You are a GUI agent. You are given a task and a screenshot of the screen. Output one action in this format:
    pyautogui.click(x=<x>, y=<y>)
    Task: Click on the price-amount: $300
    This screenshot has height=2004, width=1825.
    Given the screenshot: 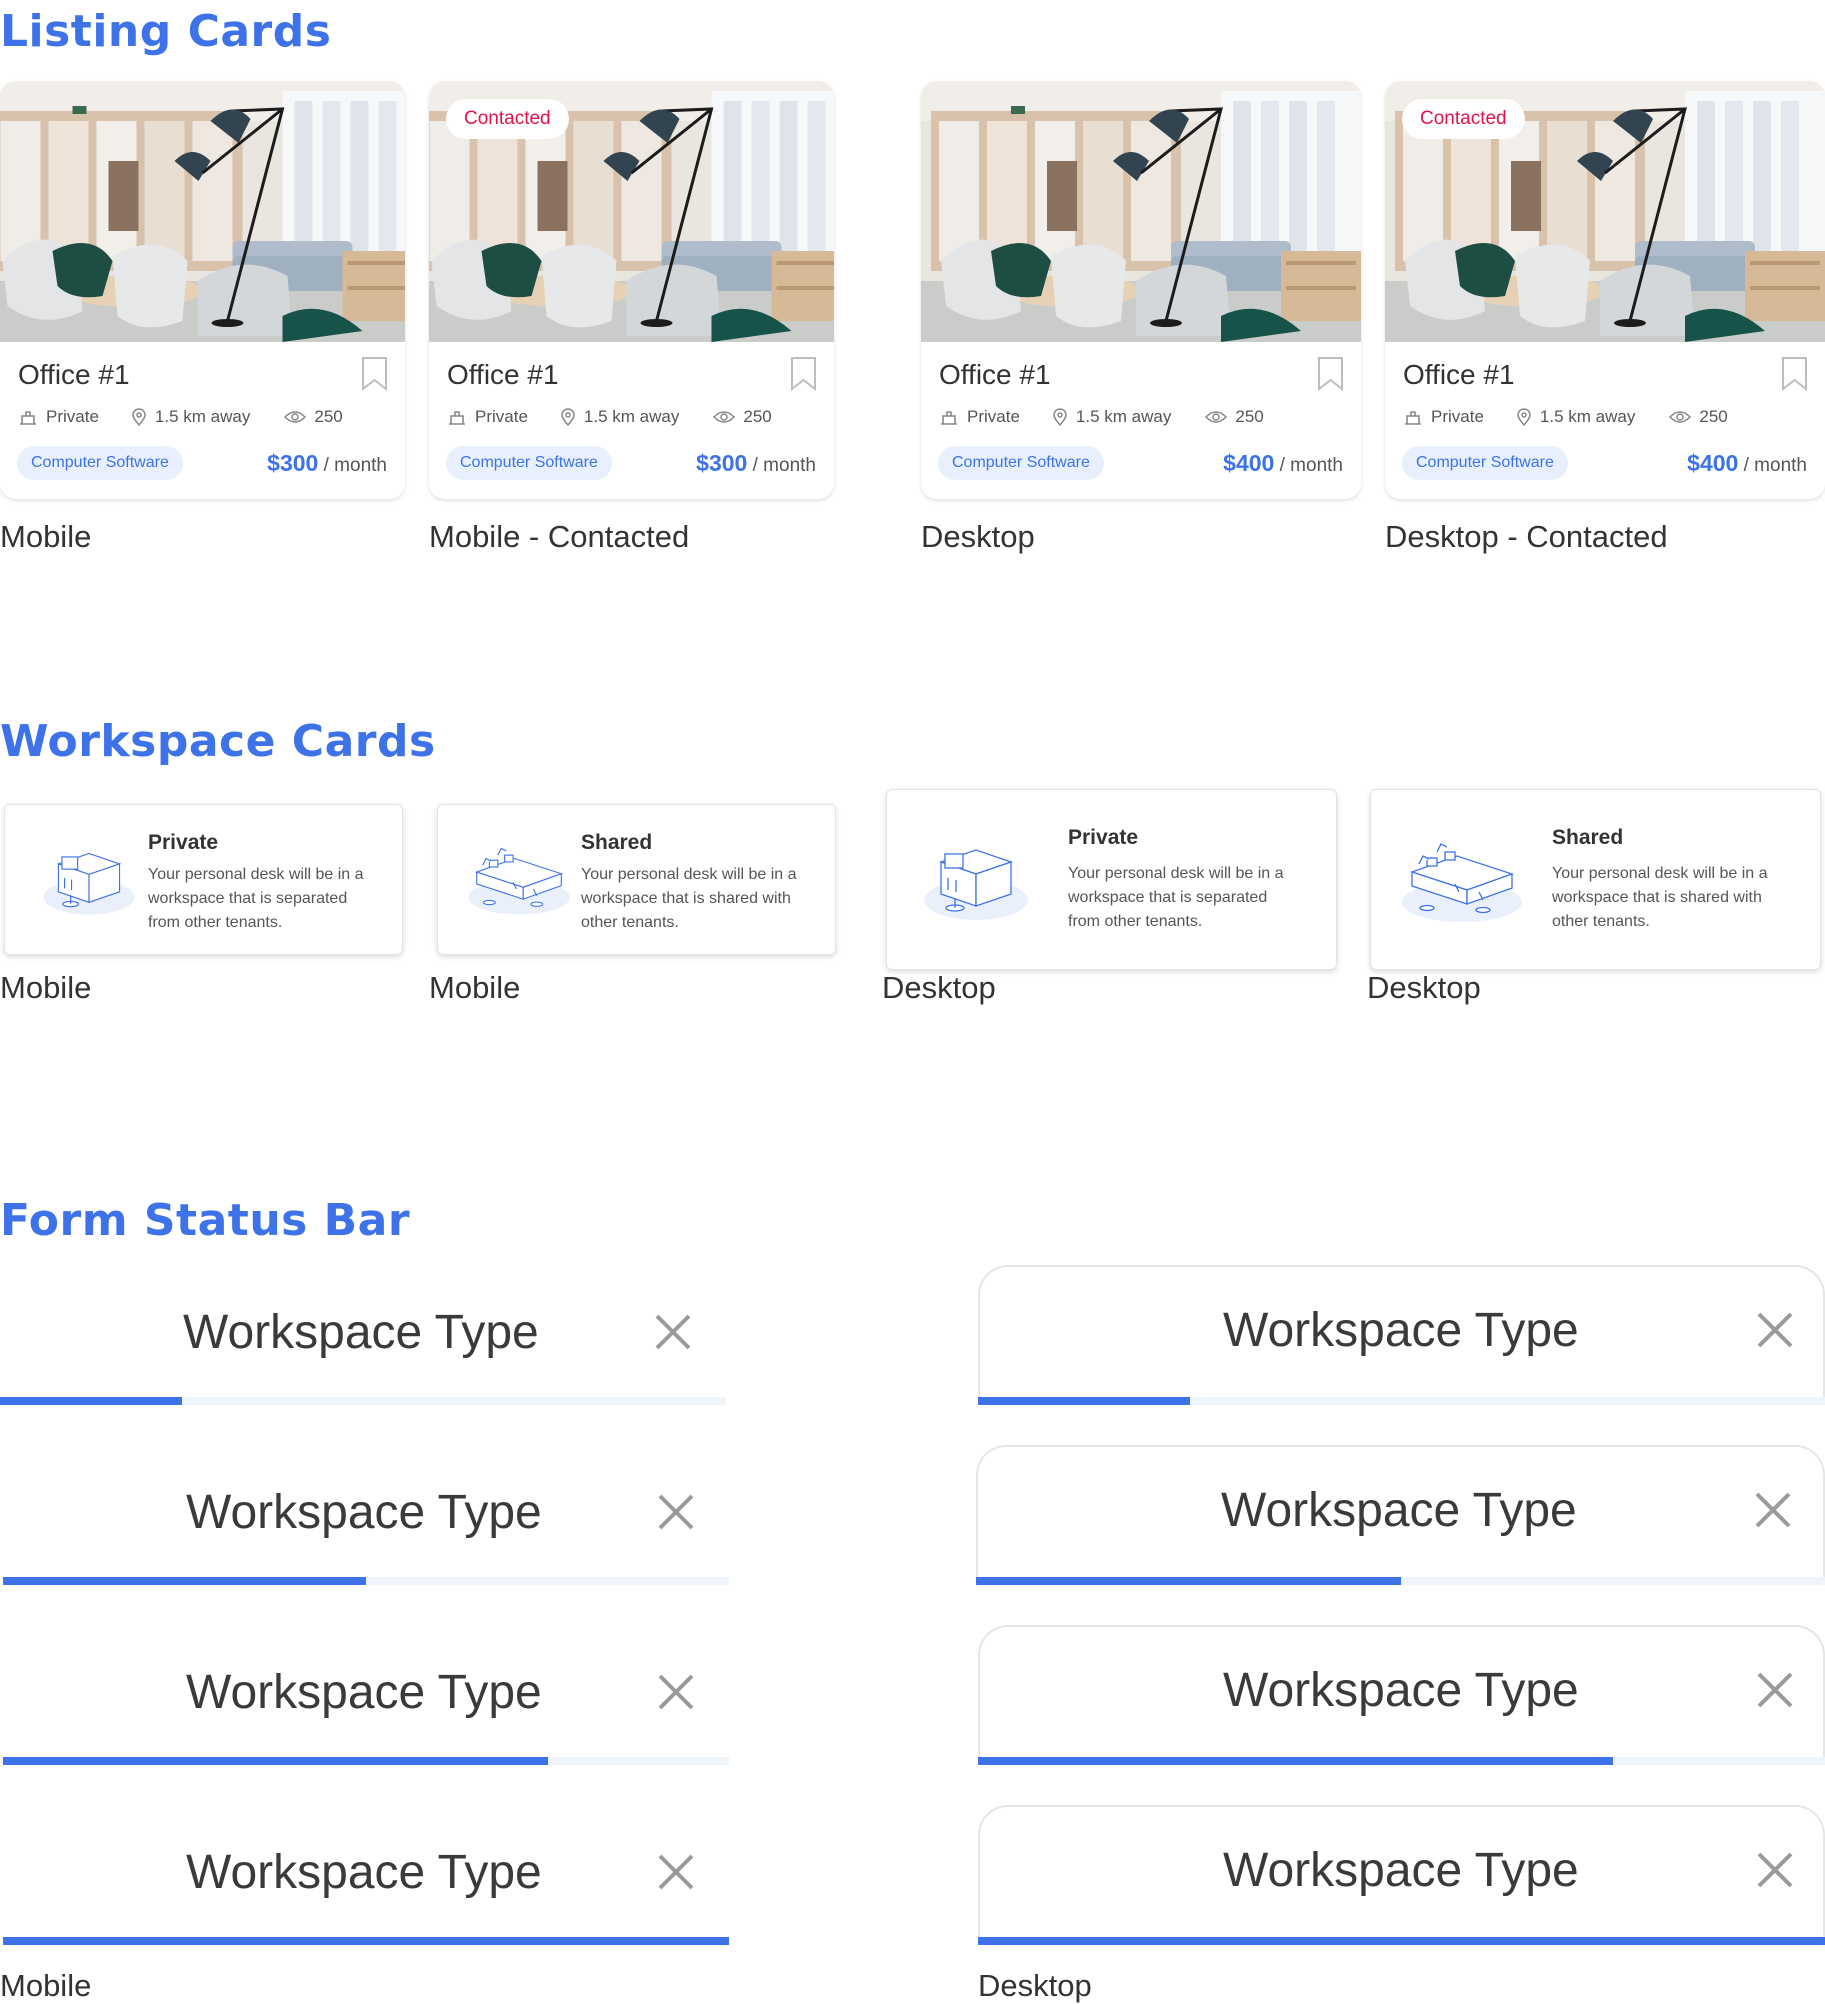 What is the action you would take?
    pyautogui.click(x=722, y=463)
    